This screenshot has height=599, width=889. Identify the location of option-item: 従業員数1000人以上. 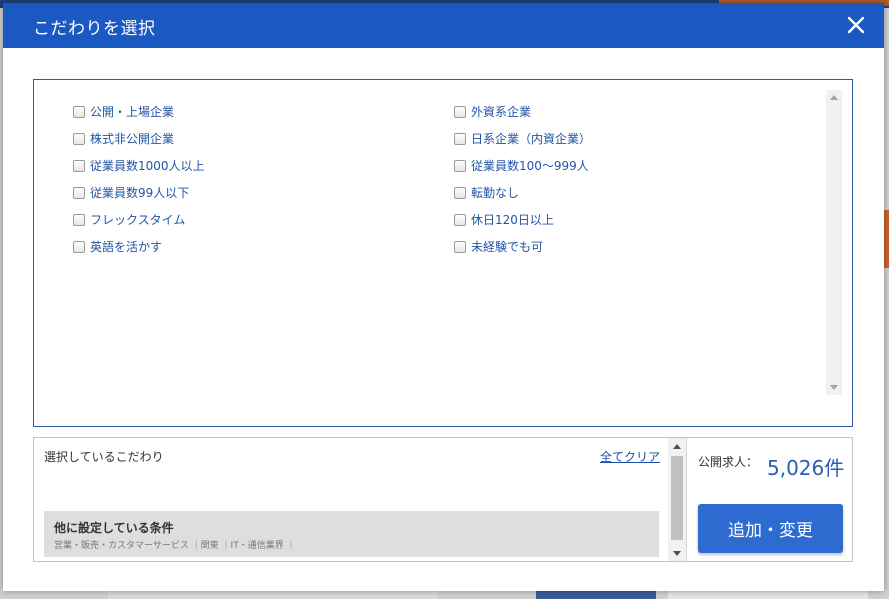
(263, 165).